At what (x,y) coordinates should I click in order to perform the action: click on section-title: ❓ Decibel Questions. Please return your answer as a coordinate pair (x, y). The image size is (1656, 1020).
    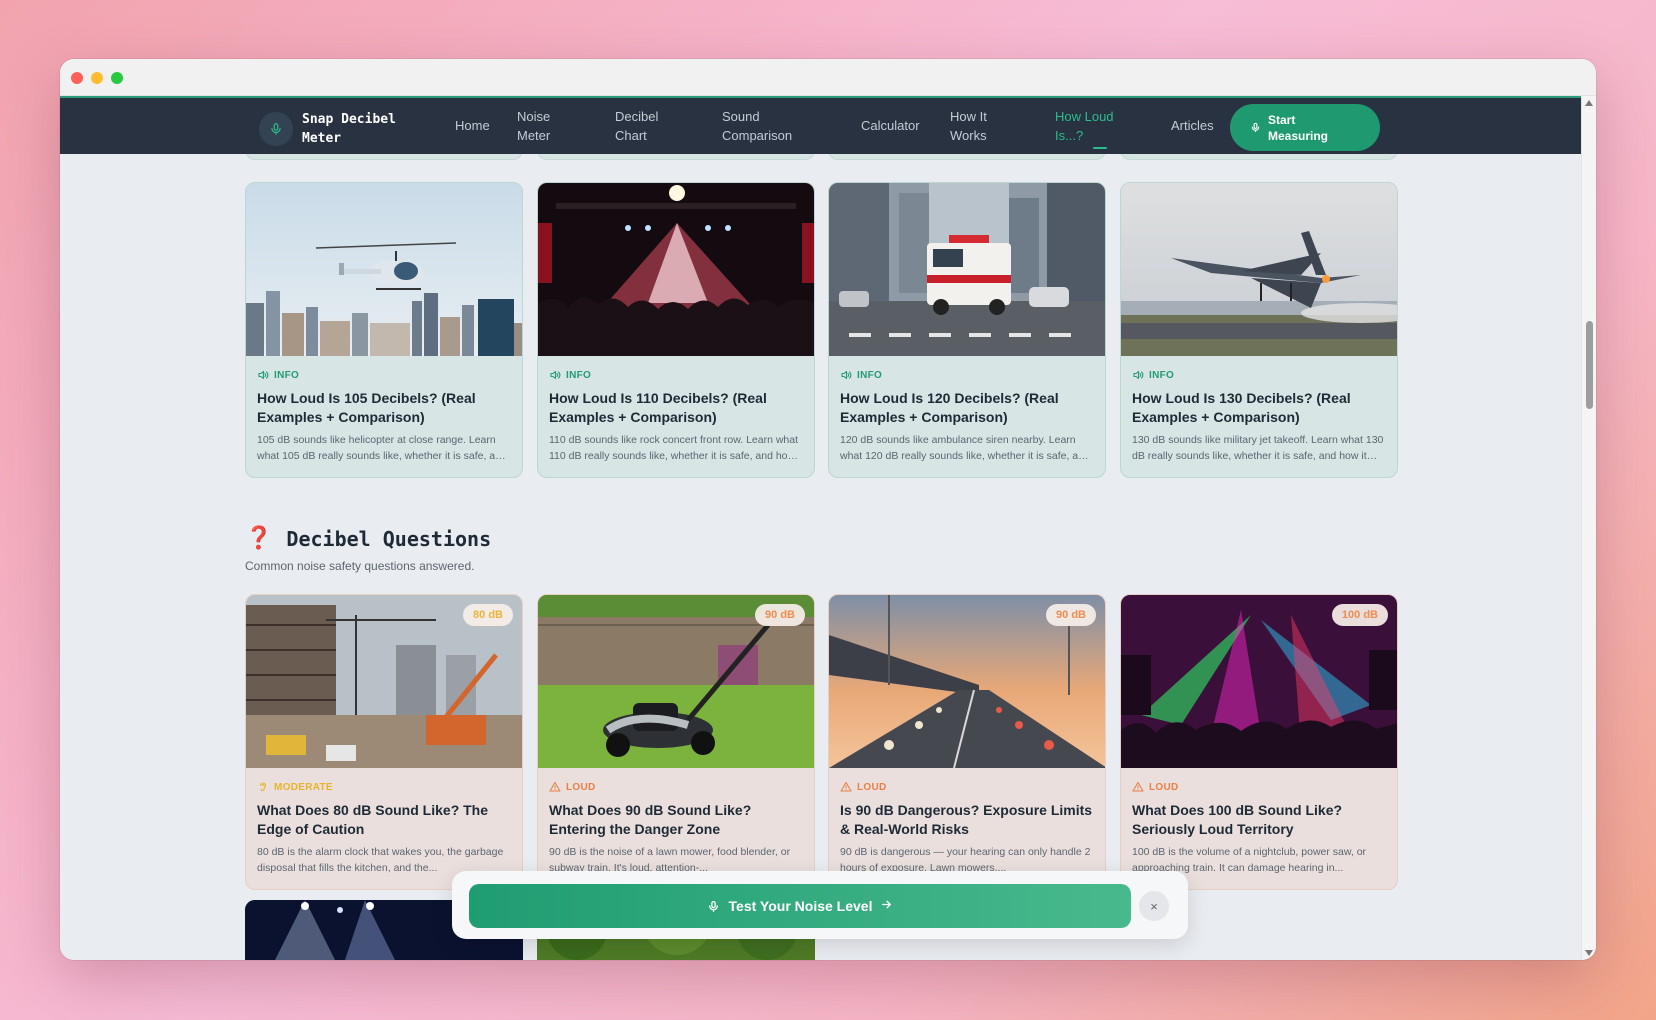
    Looking at the image, I should click on (368, 538).